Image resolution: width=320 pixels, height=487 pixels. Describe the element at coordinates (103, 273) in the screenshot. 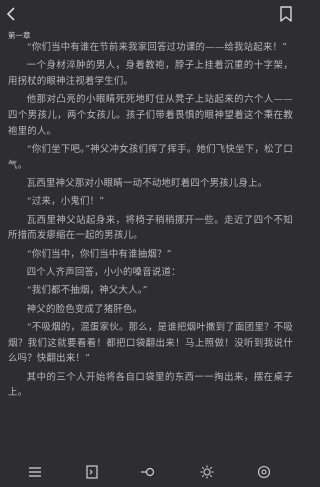

I see `paragraph: 四个人齐声回答，小小的嗓音说道：` at that location.